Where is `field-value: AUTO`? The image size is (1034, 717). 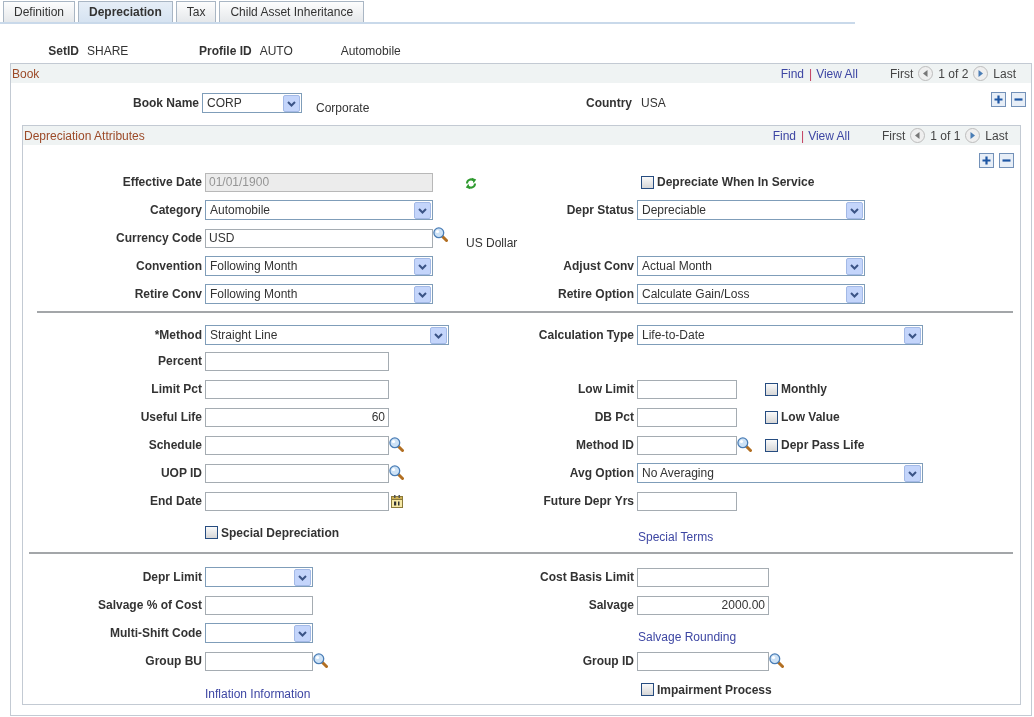 field-value: AUTO is located at coordinates (276, 51).